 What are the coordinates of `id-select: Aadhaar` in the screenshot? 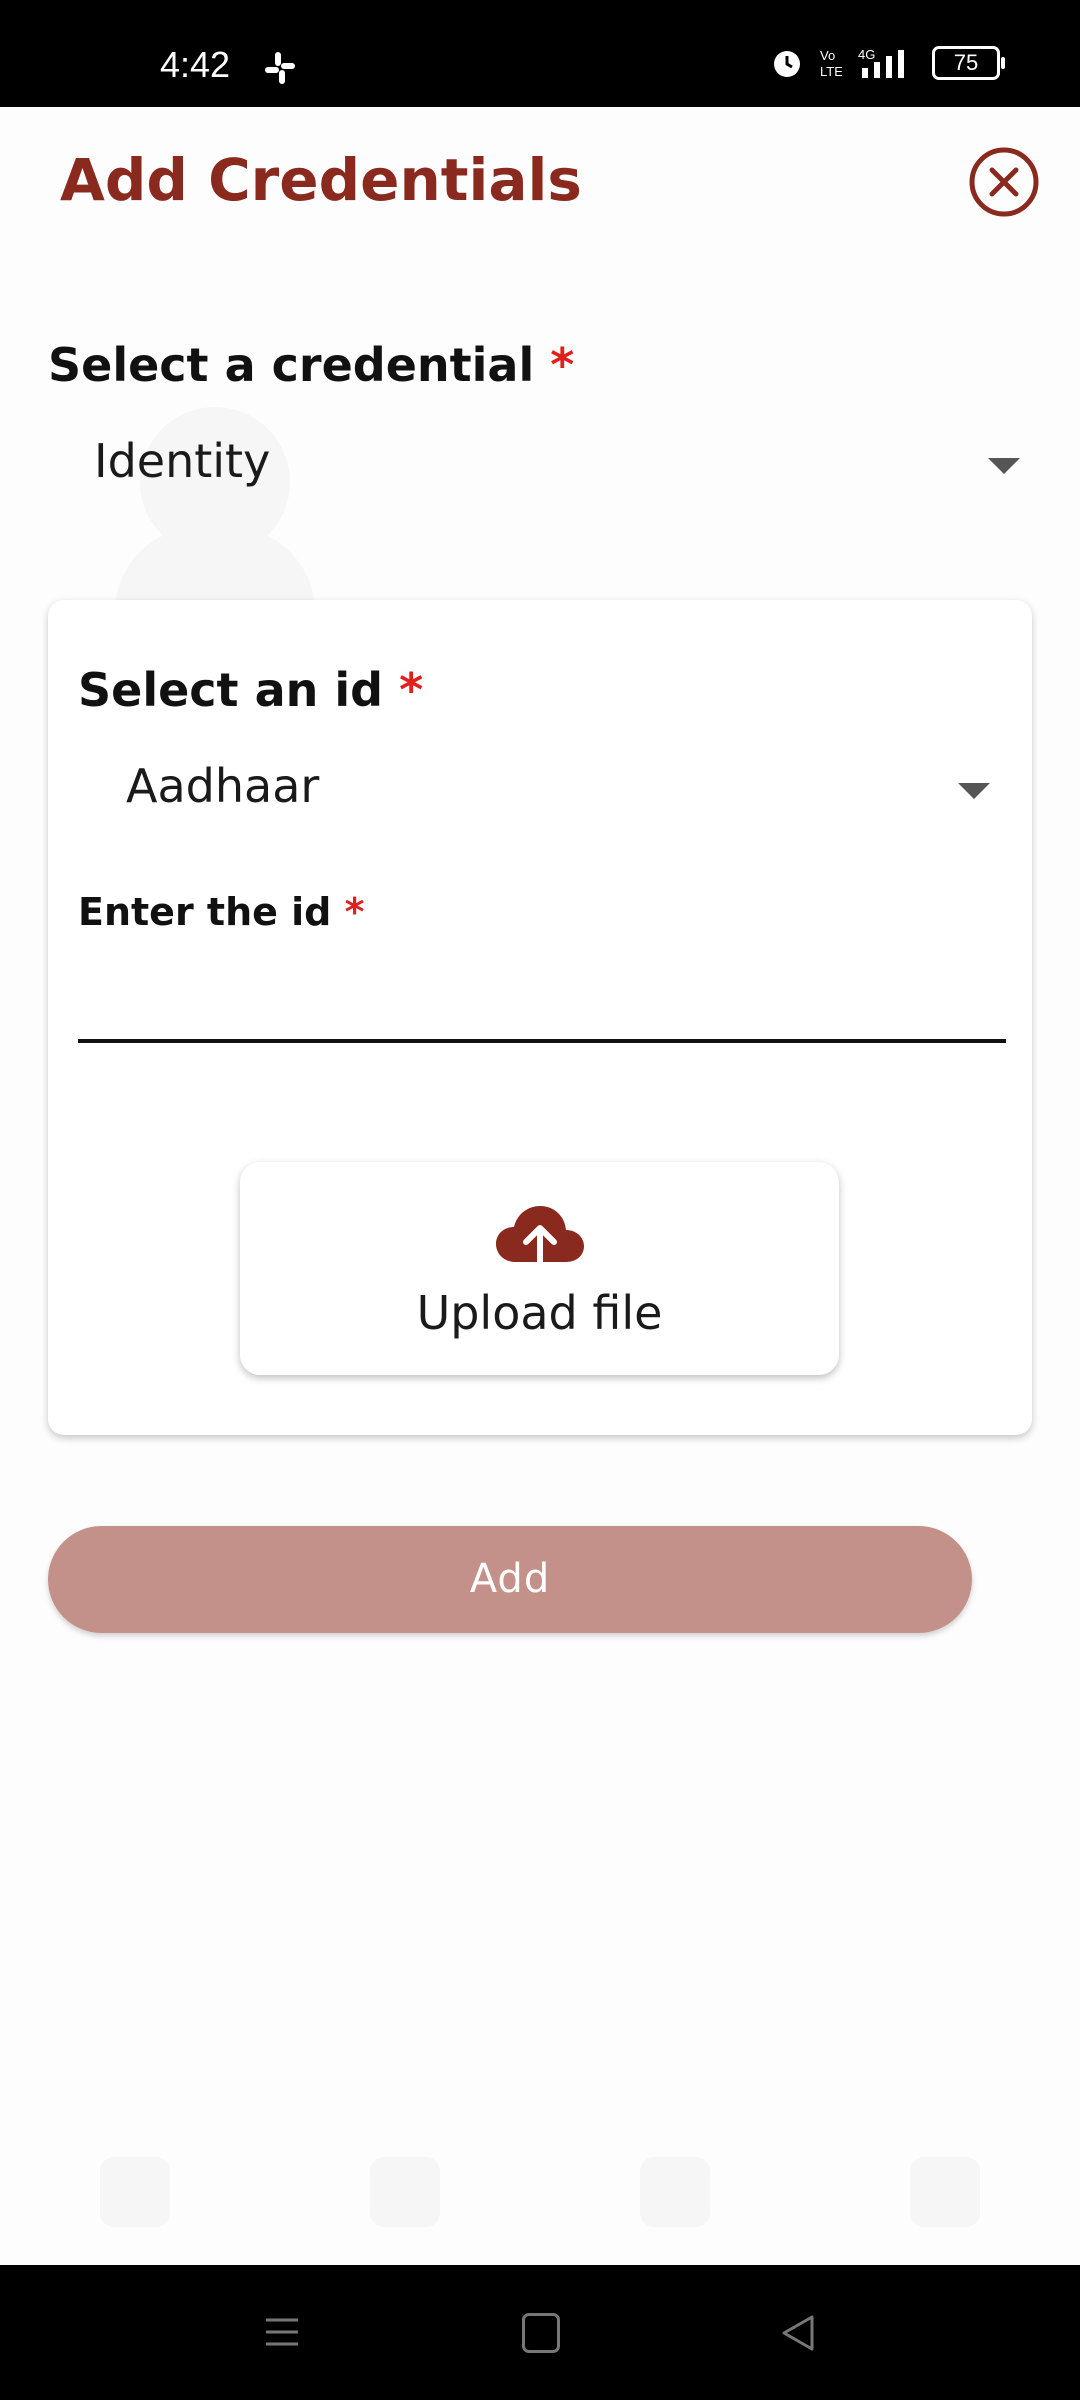 It's located at (540, 789).